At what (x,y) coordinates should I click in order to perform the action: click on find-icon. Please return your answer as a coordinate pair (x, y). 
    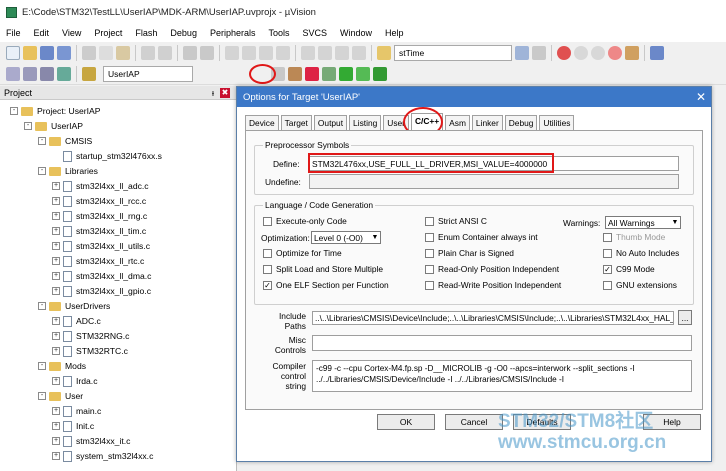
    Looking at the image, I should click on (522, 52).